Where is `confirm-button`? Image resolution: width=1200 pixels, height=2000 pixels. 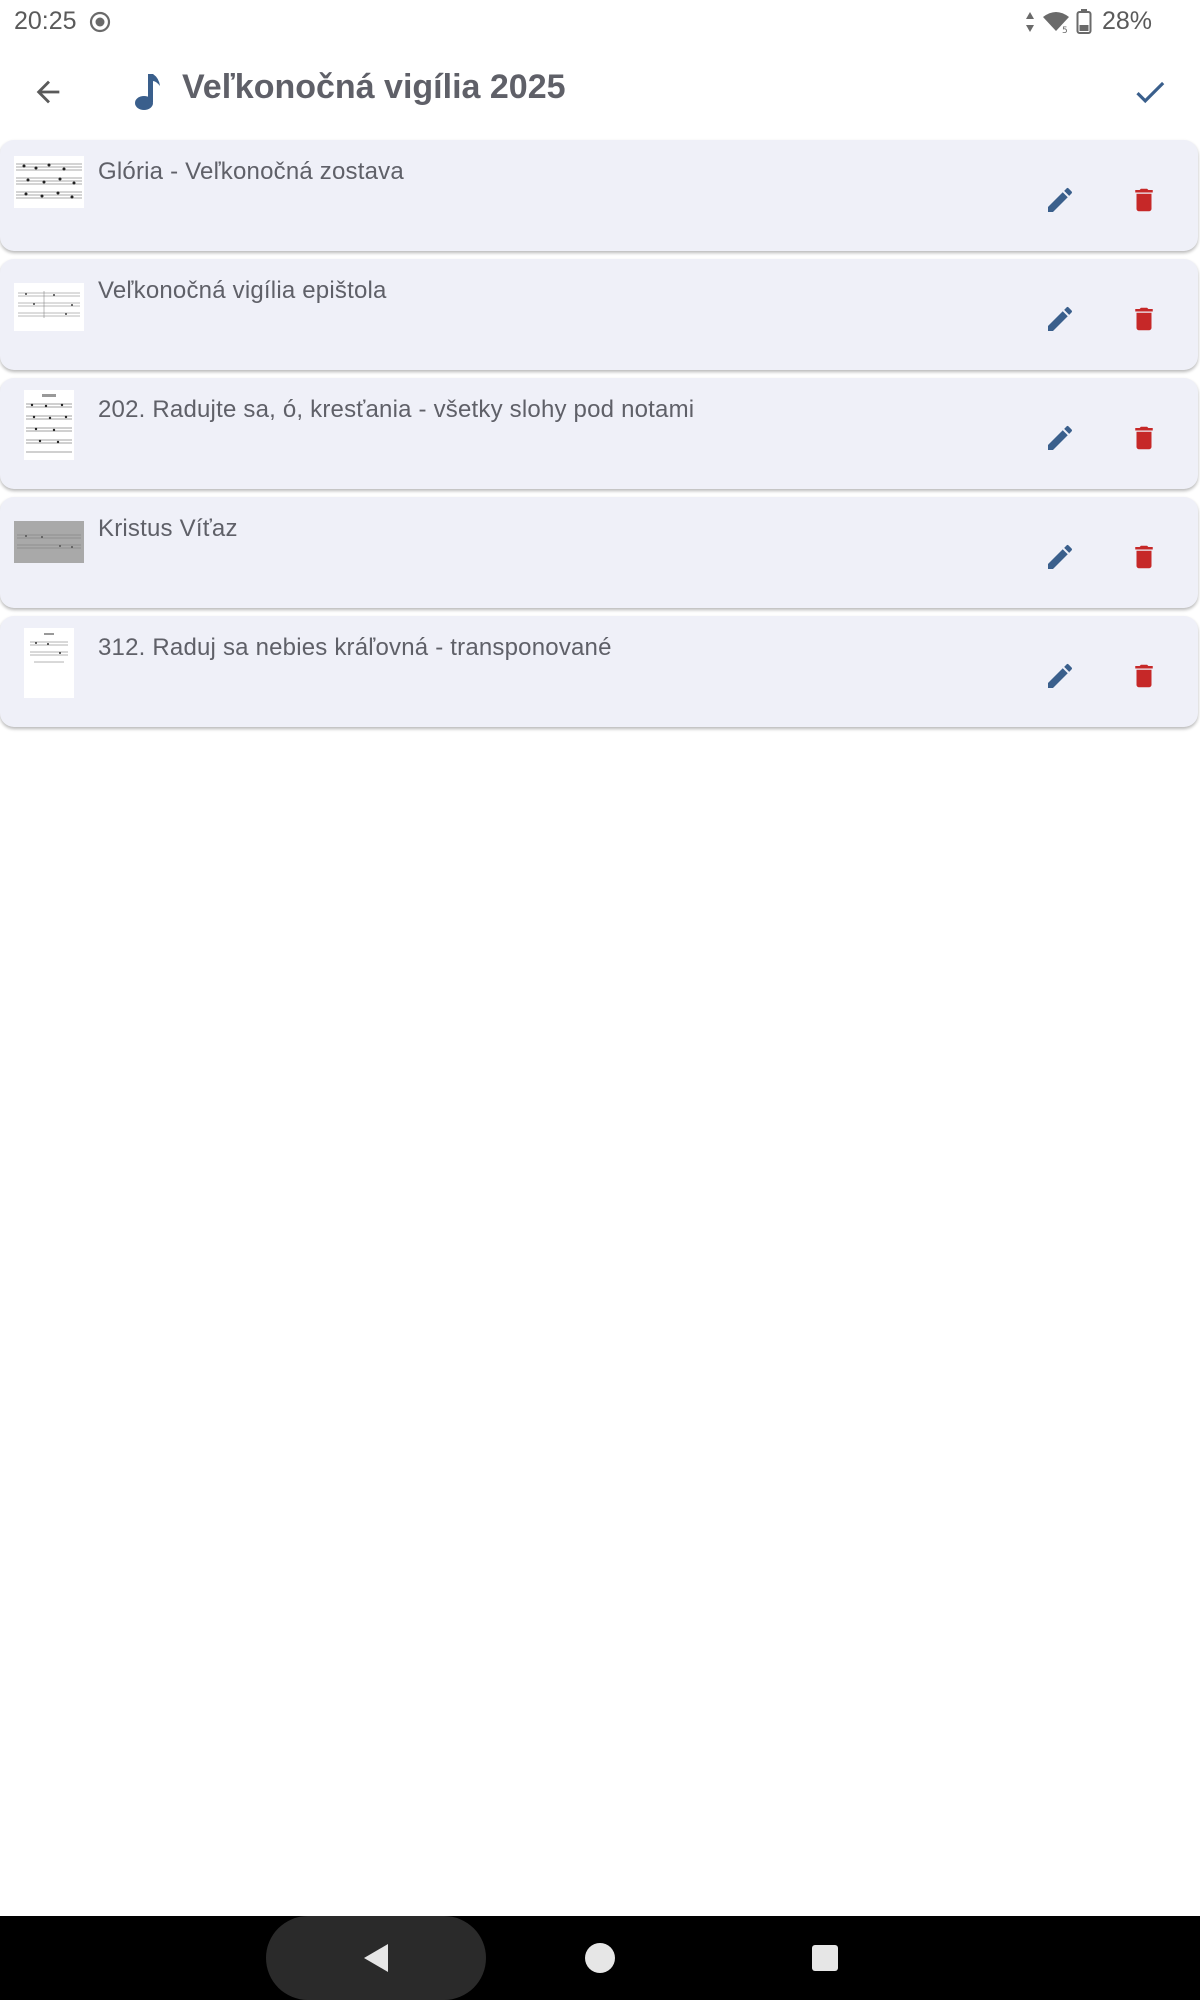 confirm-button is located at coordinates (1150, 92).